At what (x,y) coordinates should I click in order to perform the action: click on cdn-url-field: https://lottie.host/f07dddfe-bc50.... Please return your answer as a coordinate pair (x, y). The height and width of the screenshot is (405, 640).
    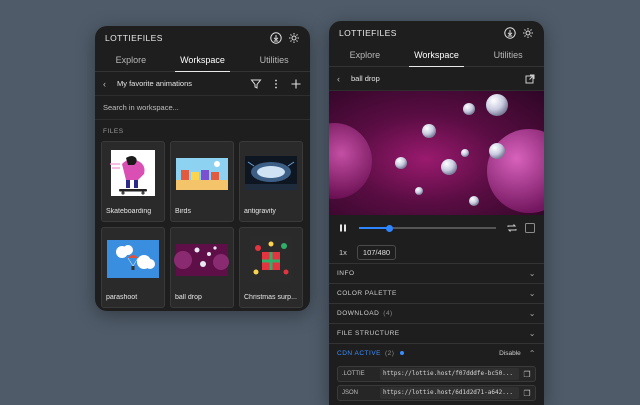
    Looking at the image, I should click on (449, 374).